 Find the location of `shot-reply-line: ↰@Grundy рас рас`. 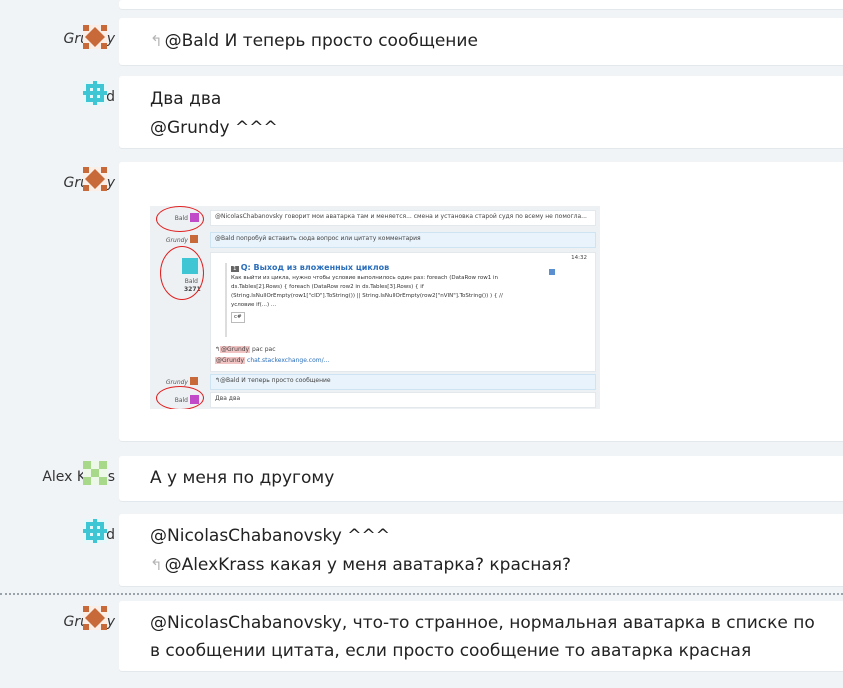

shot-reply-line: ↰@Grundy рас рас is located at coordinates (245, 349).